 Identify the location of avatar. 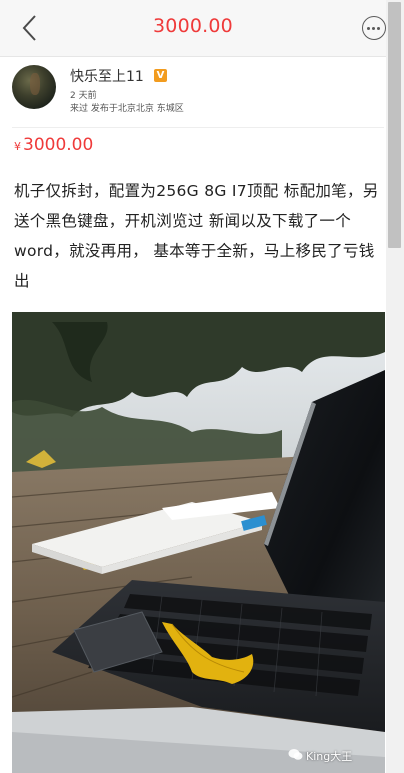
(34, 87).